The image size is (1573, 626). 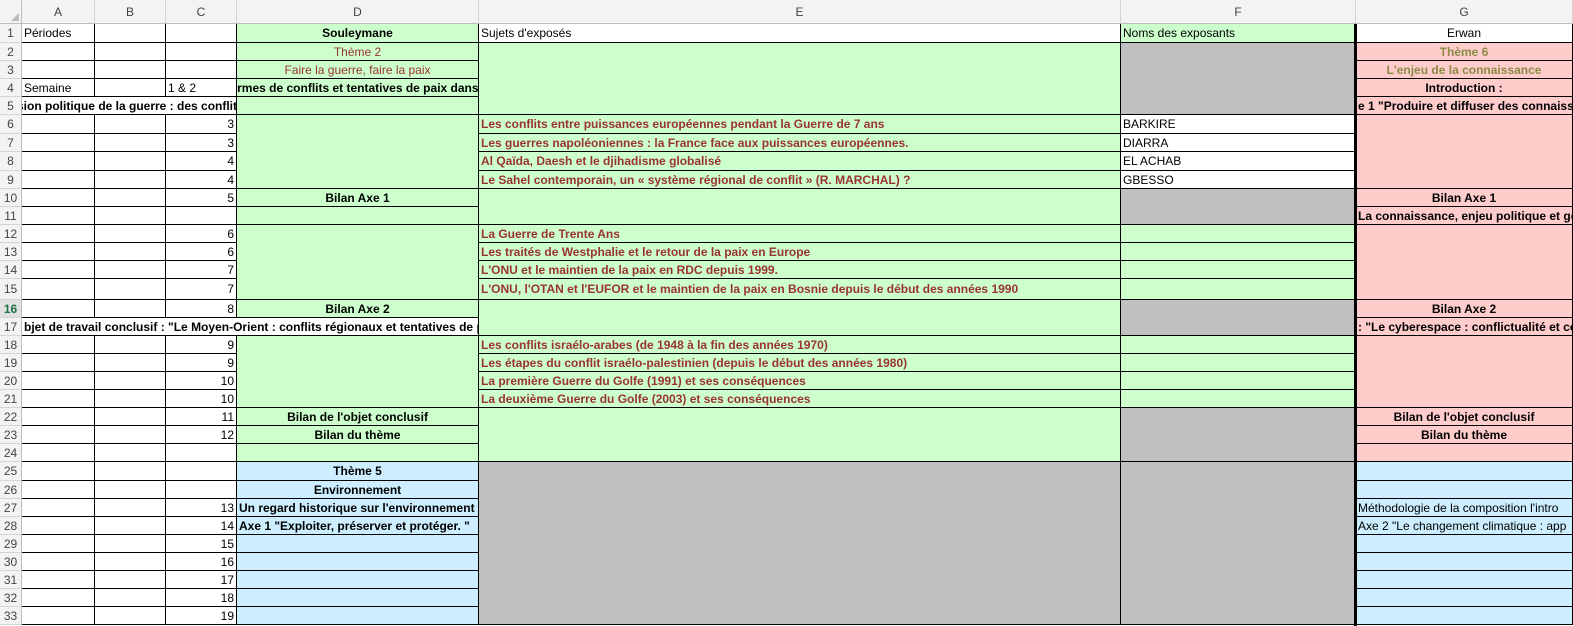 I want to click on cell-b18, so click(x=130, y=345).